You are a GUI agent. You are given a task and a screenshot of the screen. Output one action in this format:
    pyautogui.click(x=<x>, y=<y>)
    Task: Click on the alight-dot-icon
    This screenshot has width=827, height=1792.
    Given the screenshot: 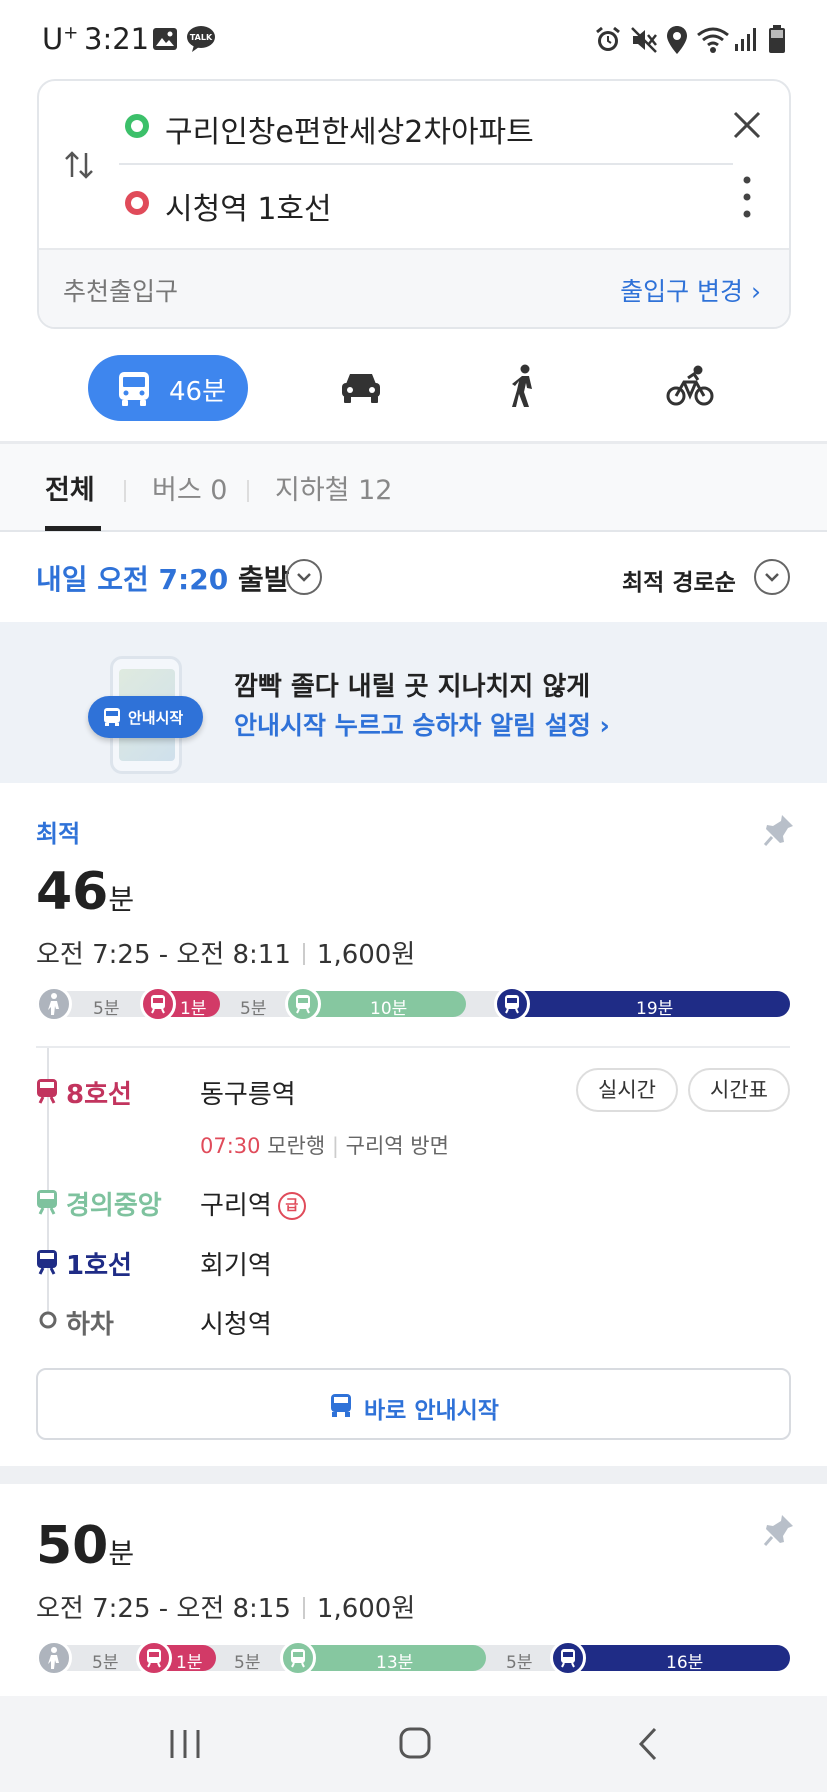 What is the action you would take?
    pyautogui.click(x=48, y=1320)
    